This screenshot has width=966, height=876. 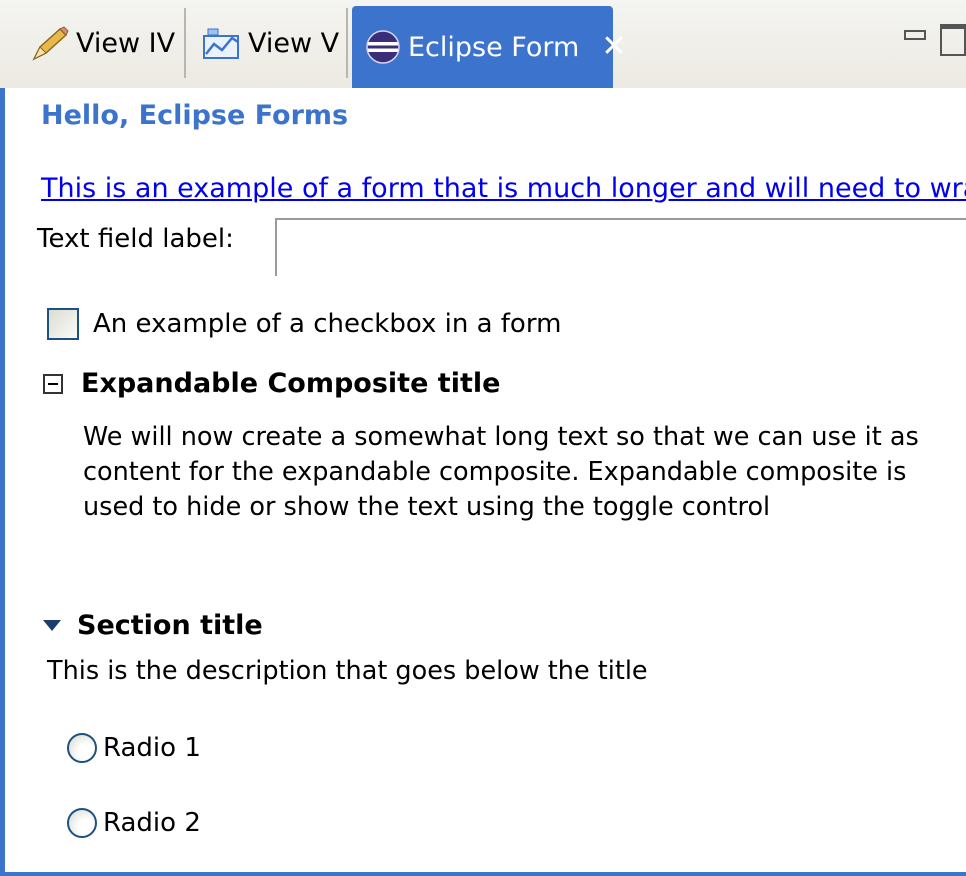 What do you see at coordinates (935, 40) in the screenshot?
I see `window-controls` at bounding box center [935, 40].